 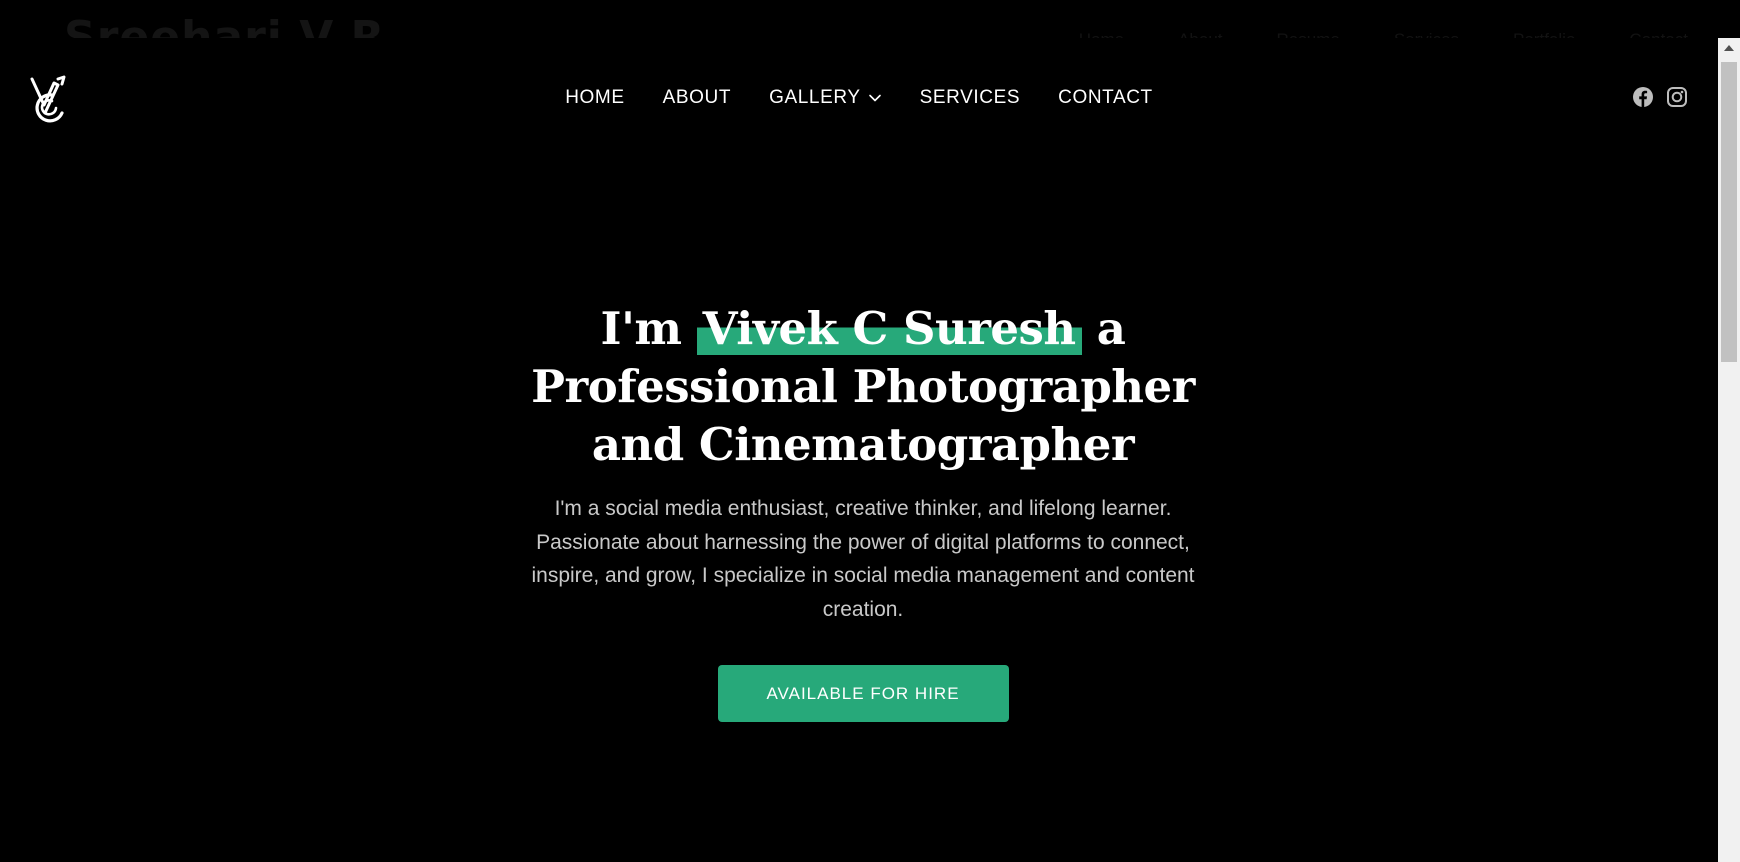 I want to click on nav-services-label: SERVICES, so click(x=970, y=97).